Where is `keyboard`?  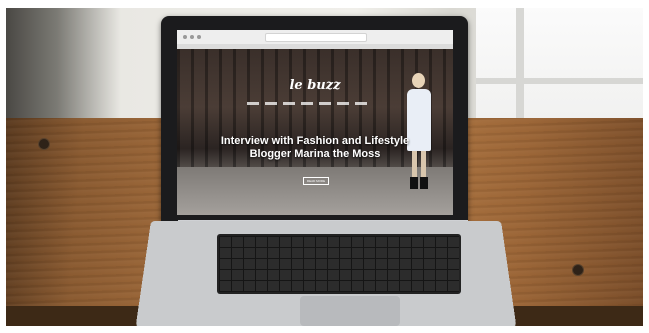
keyboard is located at coordinates (339, 264).